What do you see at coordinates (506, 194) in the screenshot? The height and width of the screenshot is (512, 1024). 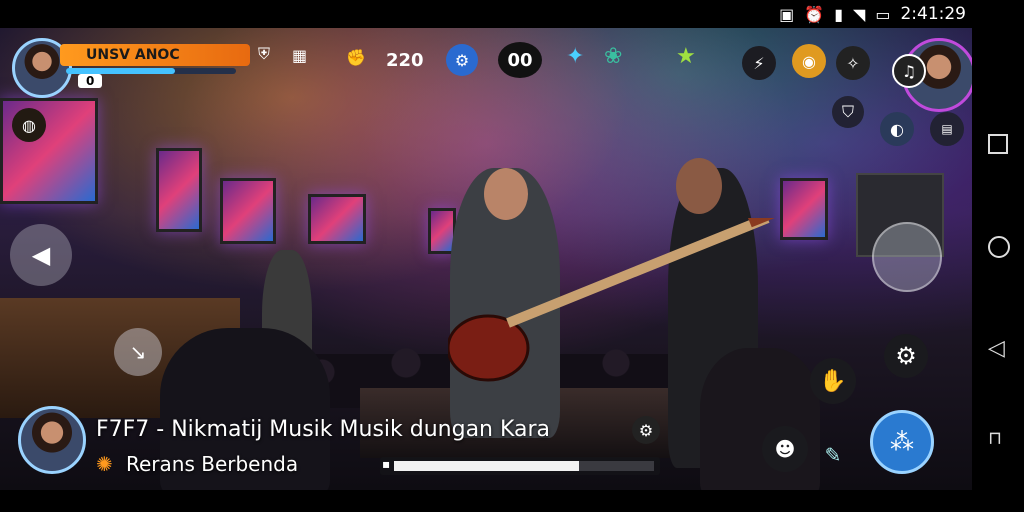 I see `guitarist-center-head` at bounding box center [506, 194].